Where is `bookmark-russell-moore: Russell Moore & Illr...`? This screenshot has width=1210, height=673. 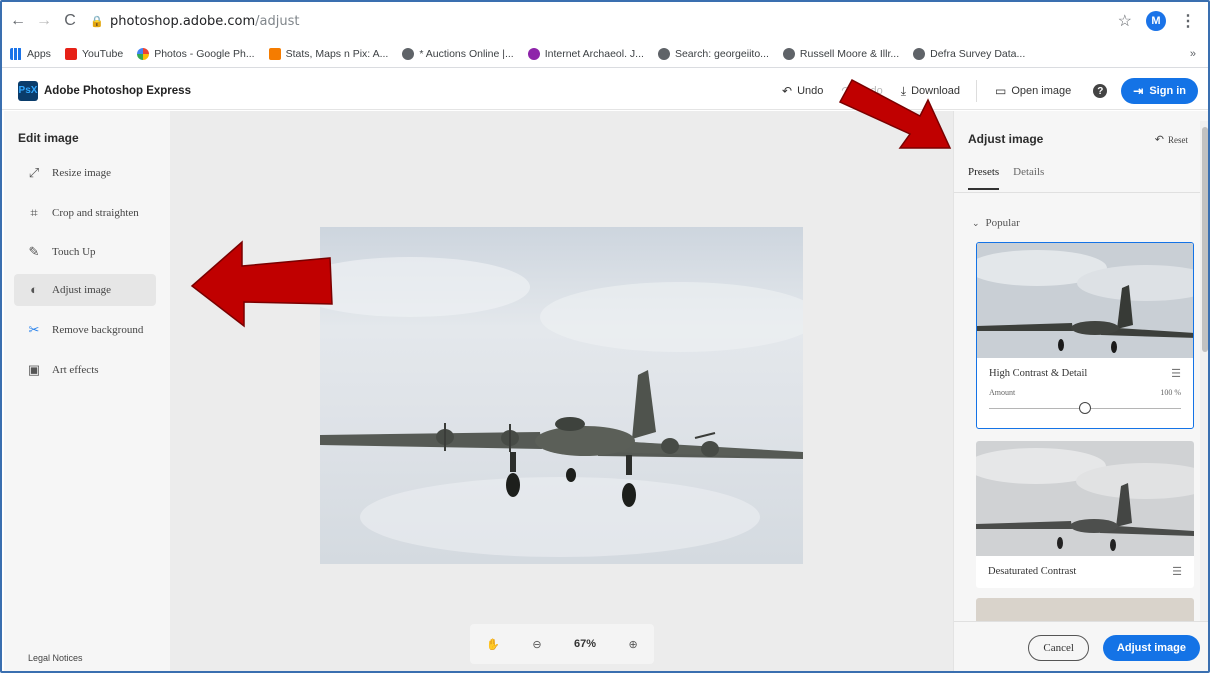 bookmark-russell-moore: Russell Moore & Illr... is located at coordinates (841, 53).